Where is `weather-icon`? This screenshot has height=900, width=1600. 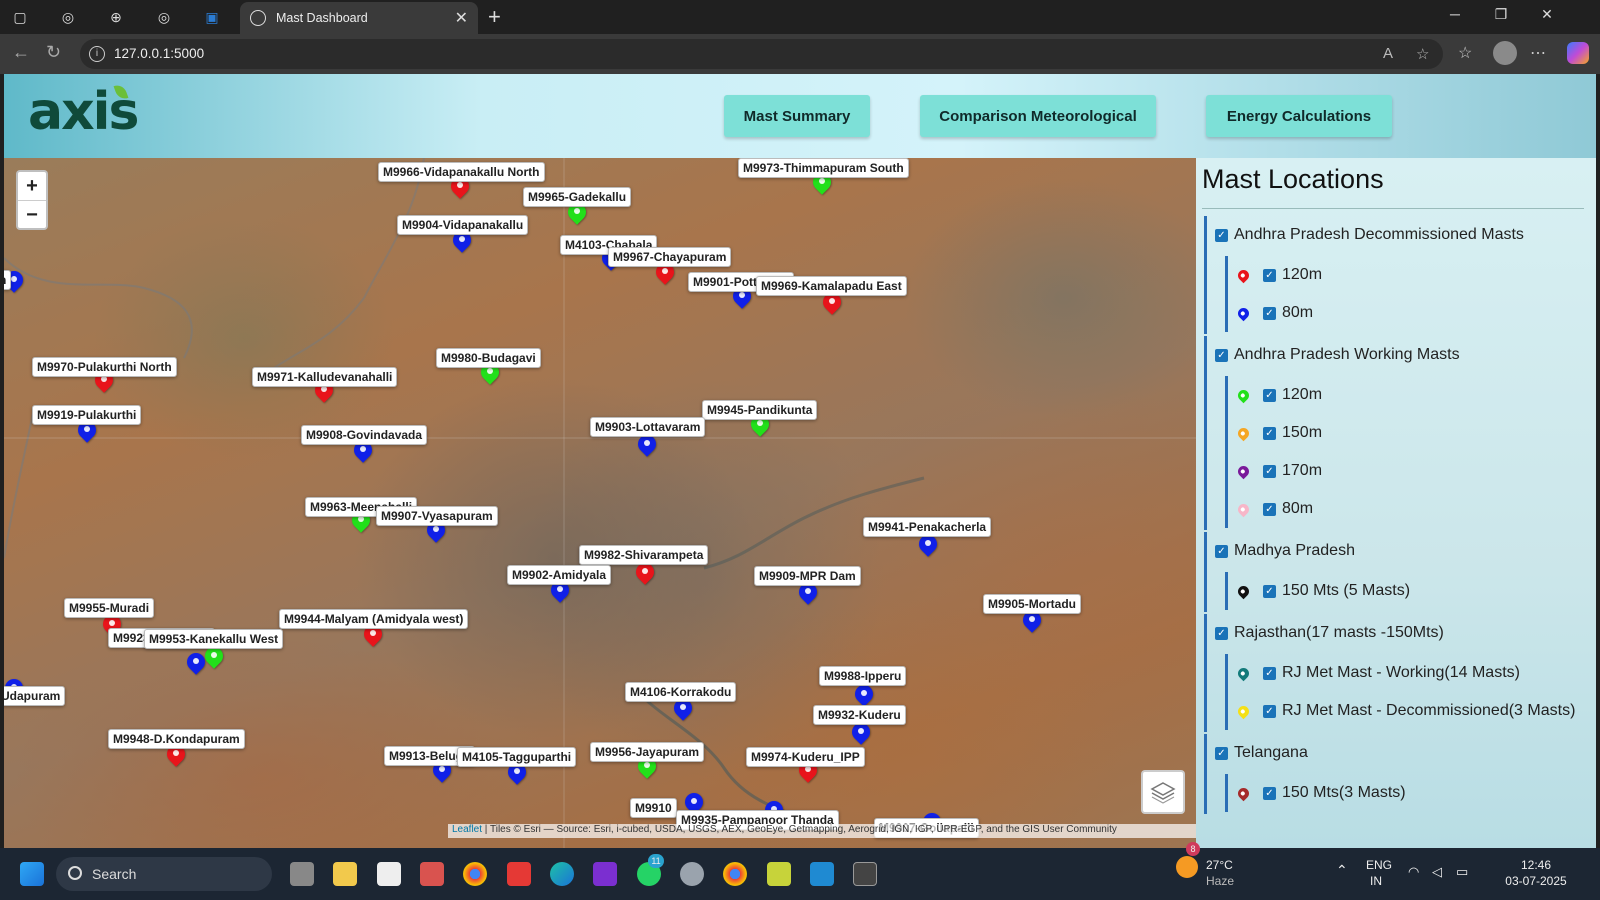 weather-icon is located at coordinates (1187, 867).